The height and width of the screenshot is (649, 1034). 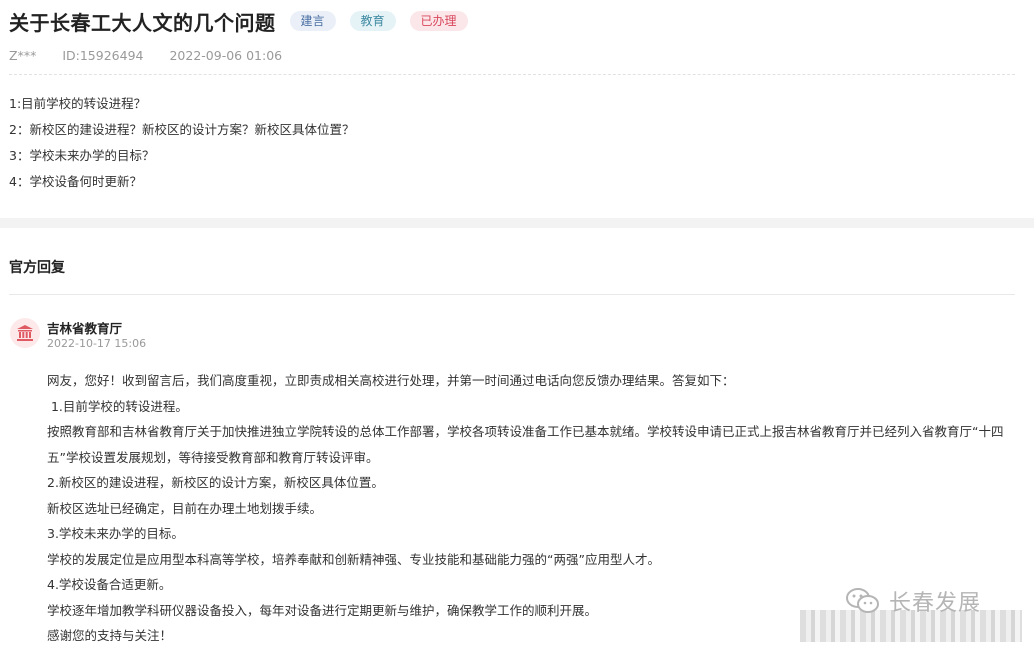 I want to click on post-id: ID:15926494, so click(x=103, y=55).